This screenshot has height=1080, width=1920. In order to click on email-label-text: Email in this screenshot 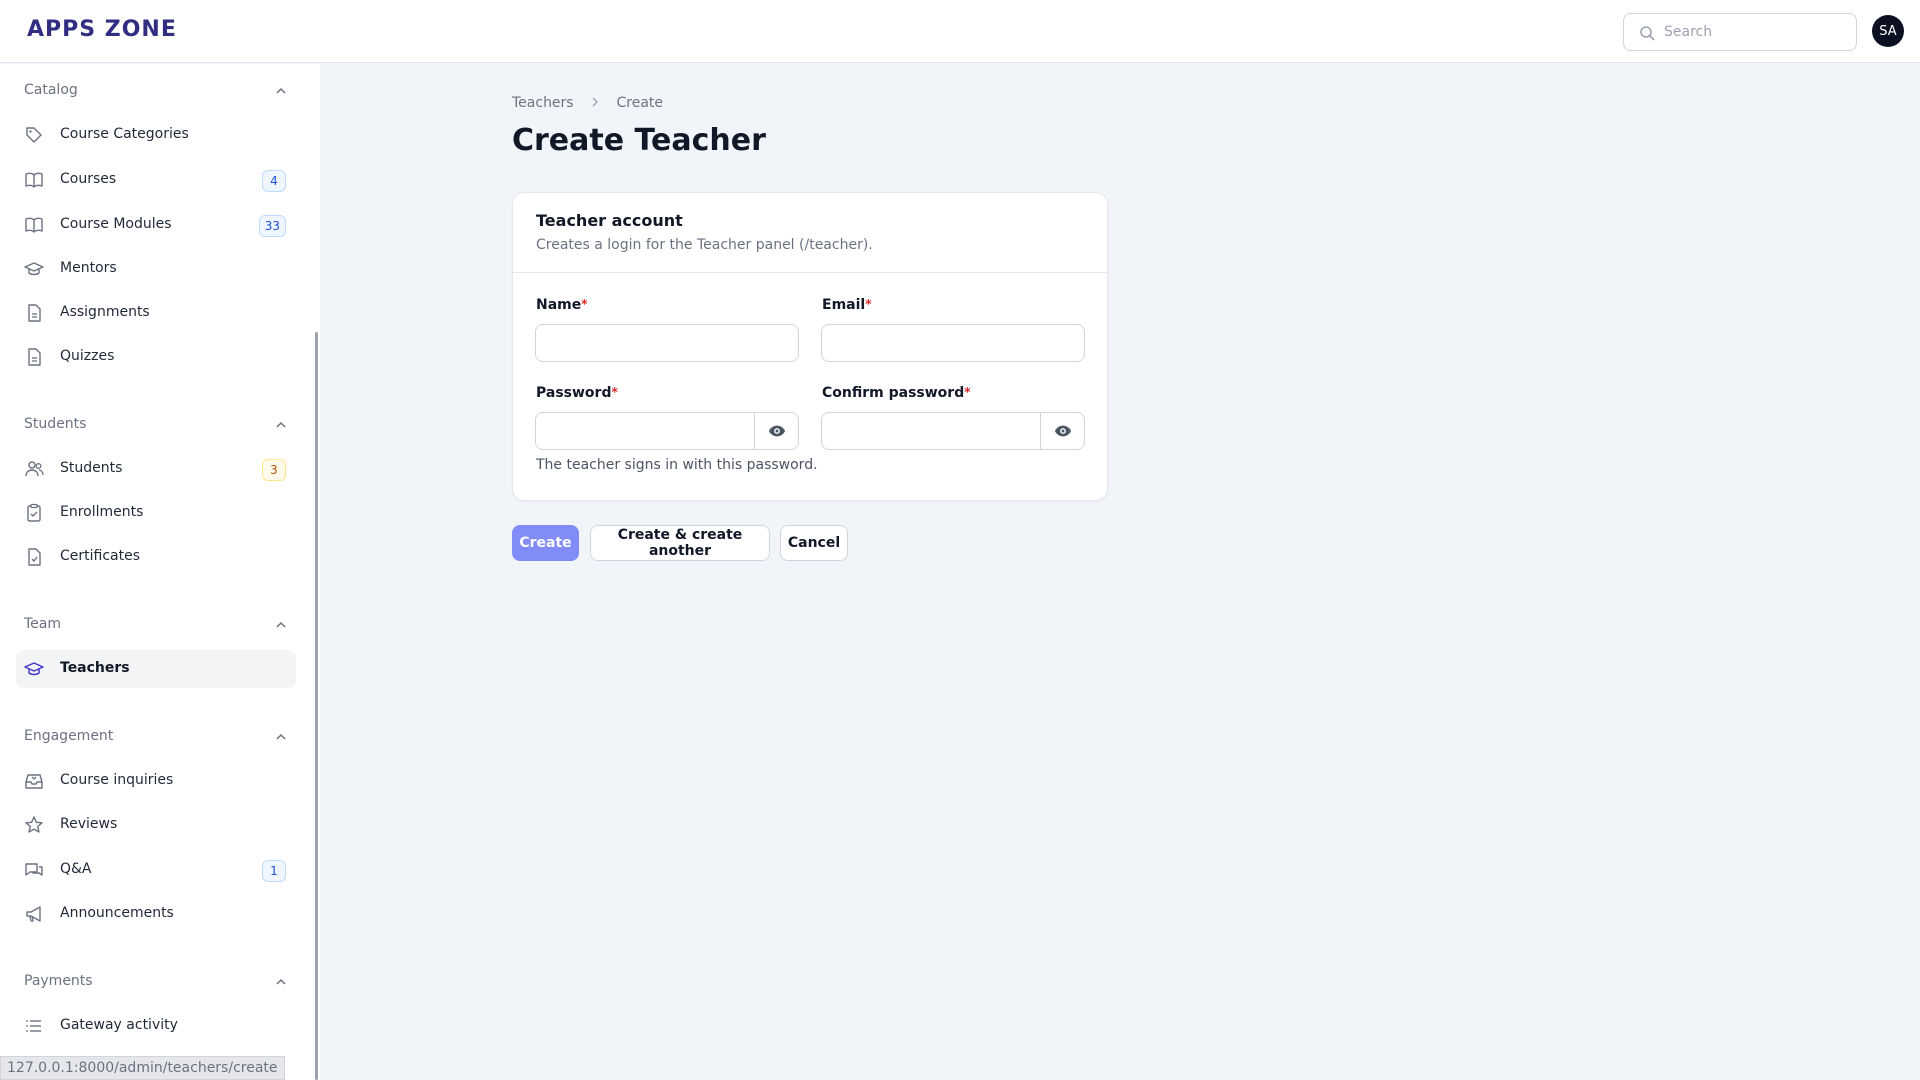, I will do `click(844, 305)`.